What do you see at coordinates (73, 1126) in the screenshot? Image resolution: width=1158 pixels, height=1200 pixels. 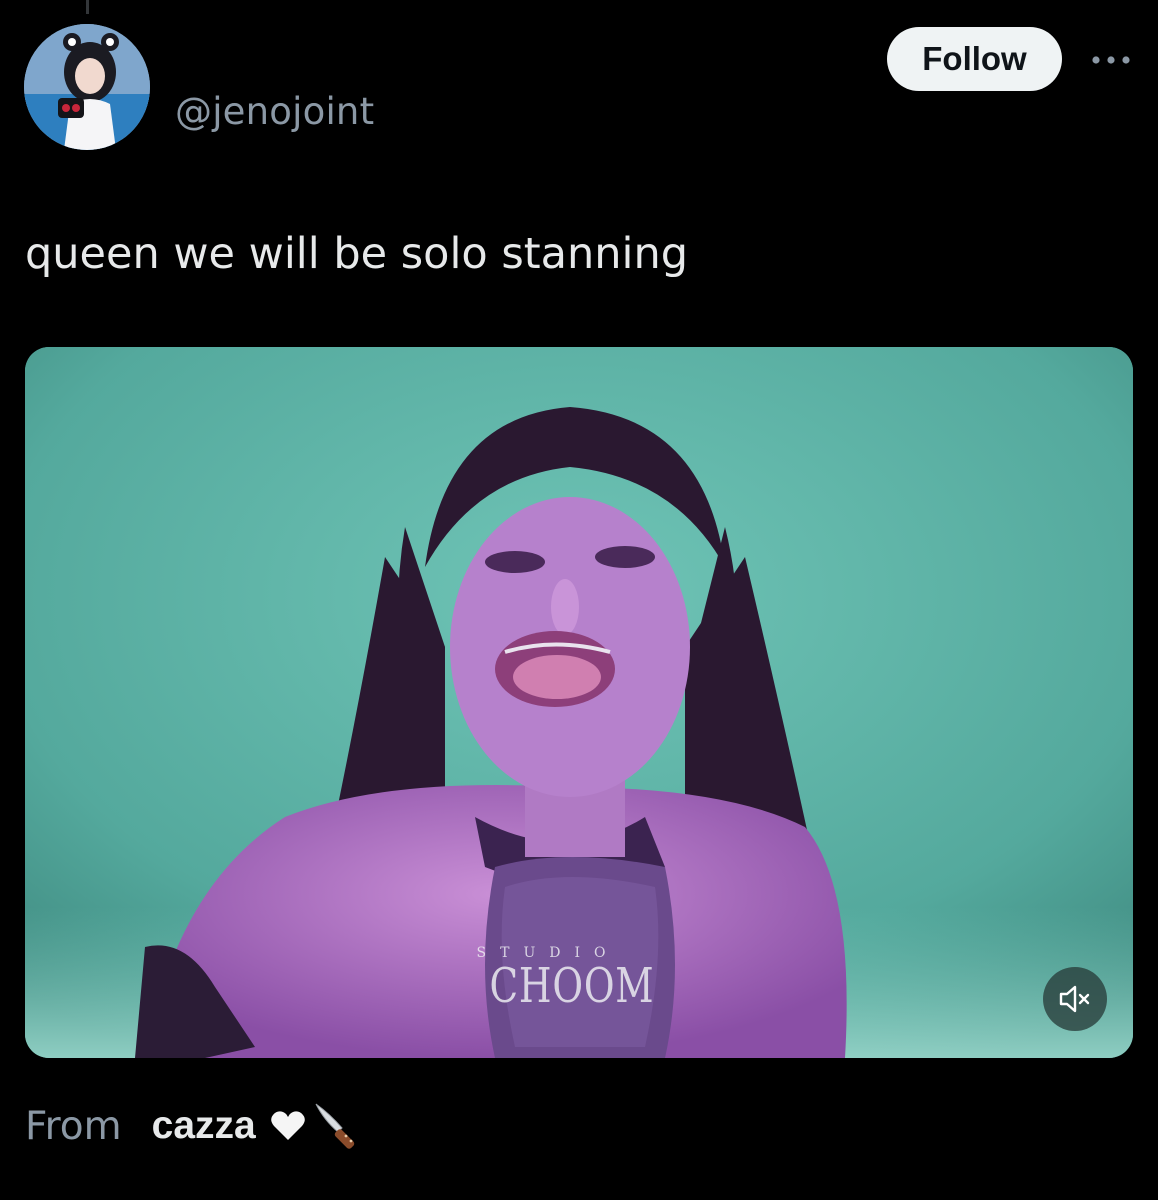 I see `from-label: From` at bounding box center [73, 1126].